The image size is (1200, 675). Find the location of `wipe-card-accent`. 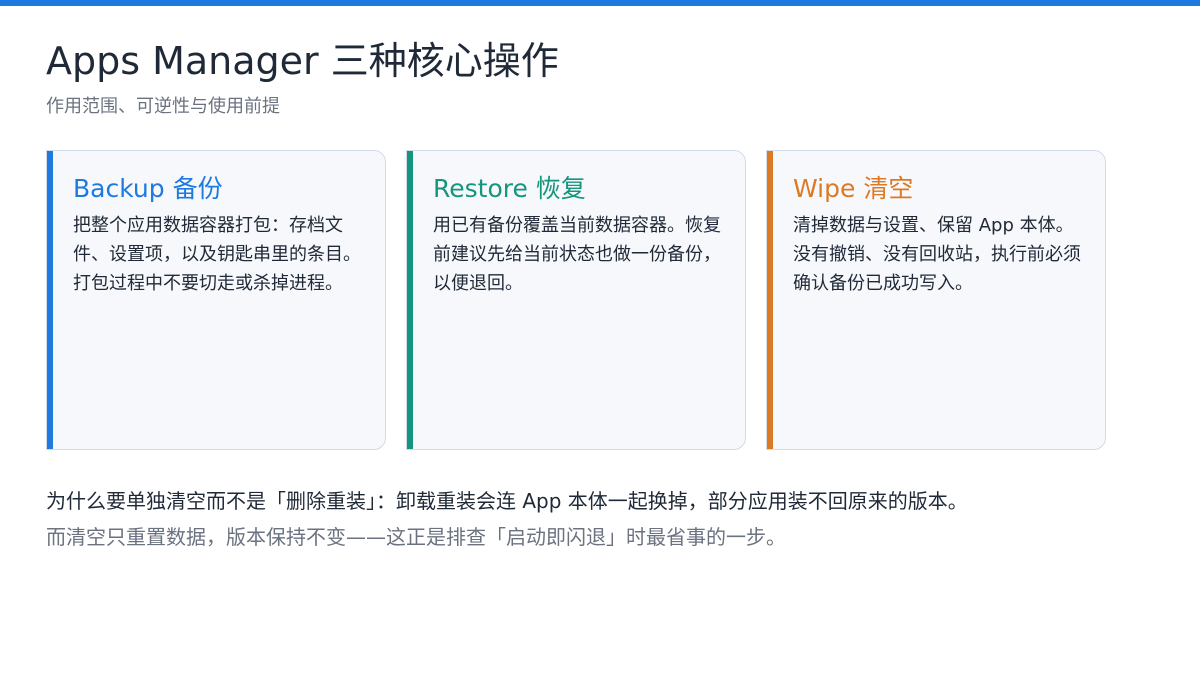

wipe-card-accent is located at coordinates (770, 300).